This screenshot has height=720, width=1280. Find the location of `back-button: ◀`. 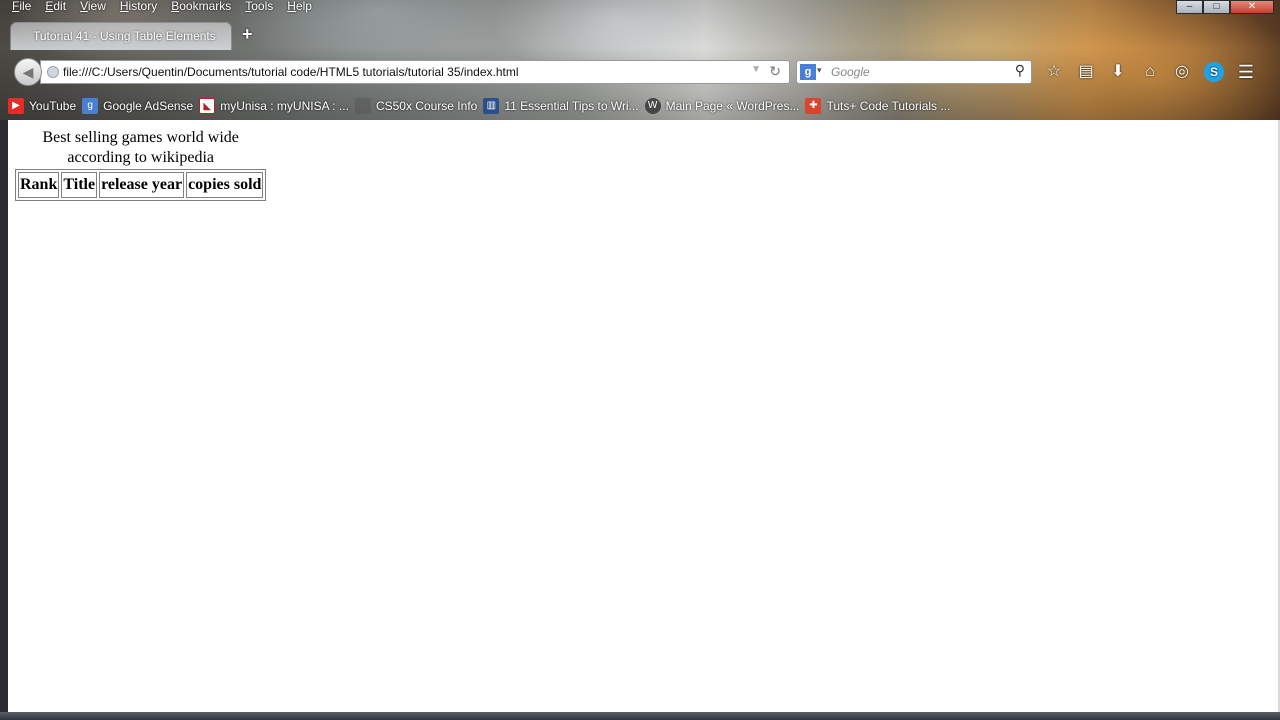

back-button: ◀ is located at coordinates (28, 72).